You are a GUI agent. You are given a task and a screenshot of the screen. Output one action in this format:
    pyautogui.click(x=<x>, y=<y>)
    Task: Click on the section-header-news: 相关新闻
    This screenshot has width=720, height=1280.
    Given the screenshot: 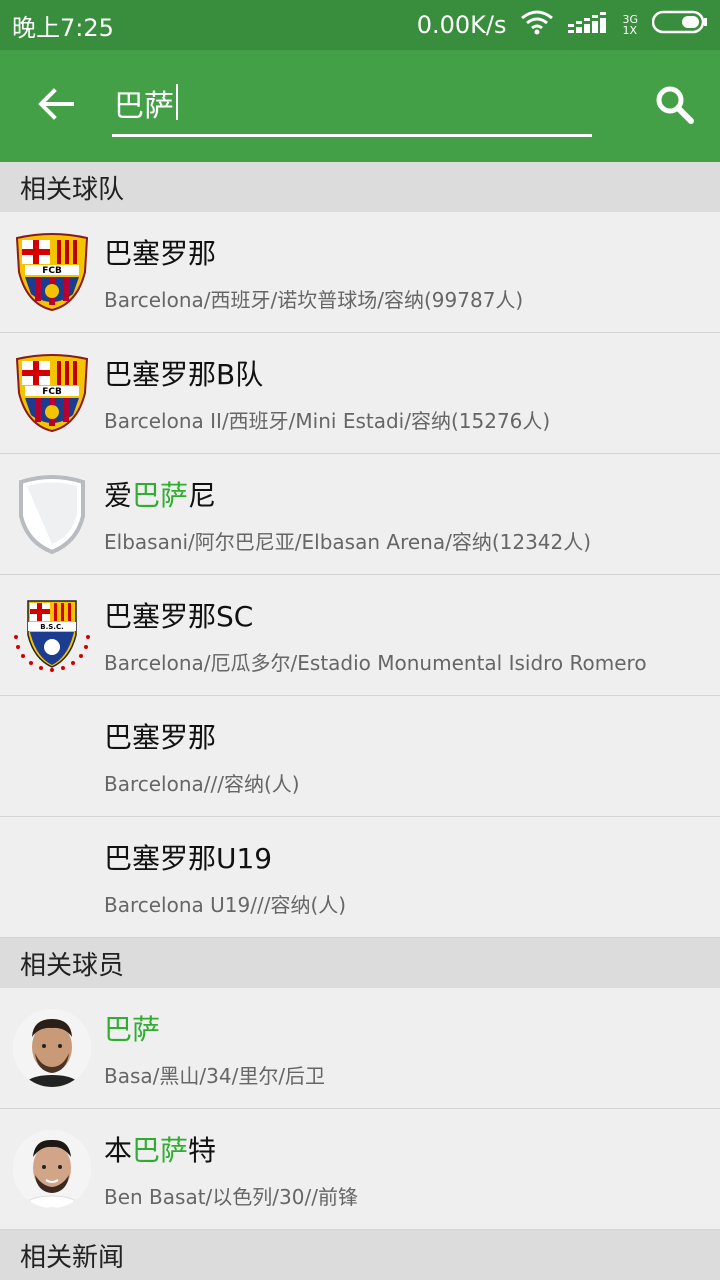 What is the action you would take?
    pyautogui.click(x=360, y=1255)
    